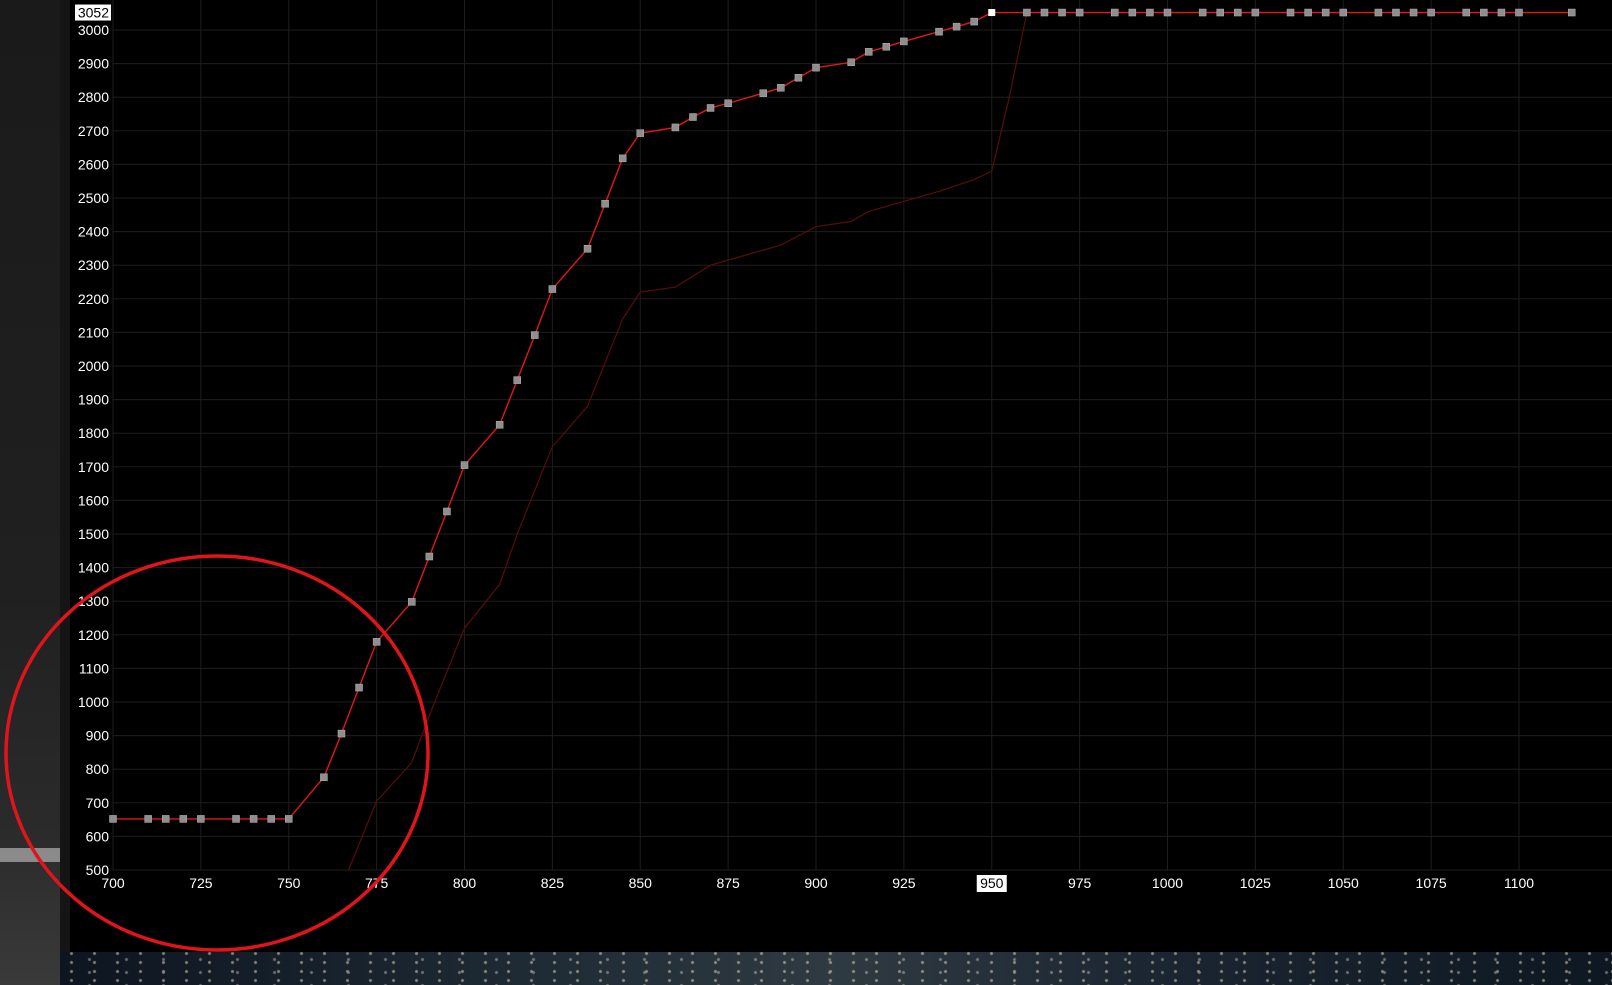 The image size is (1612, 985). I want to click on x-tick-label: 800, so click(465, 883).